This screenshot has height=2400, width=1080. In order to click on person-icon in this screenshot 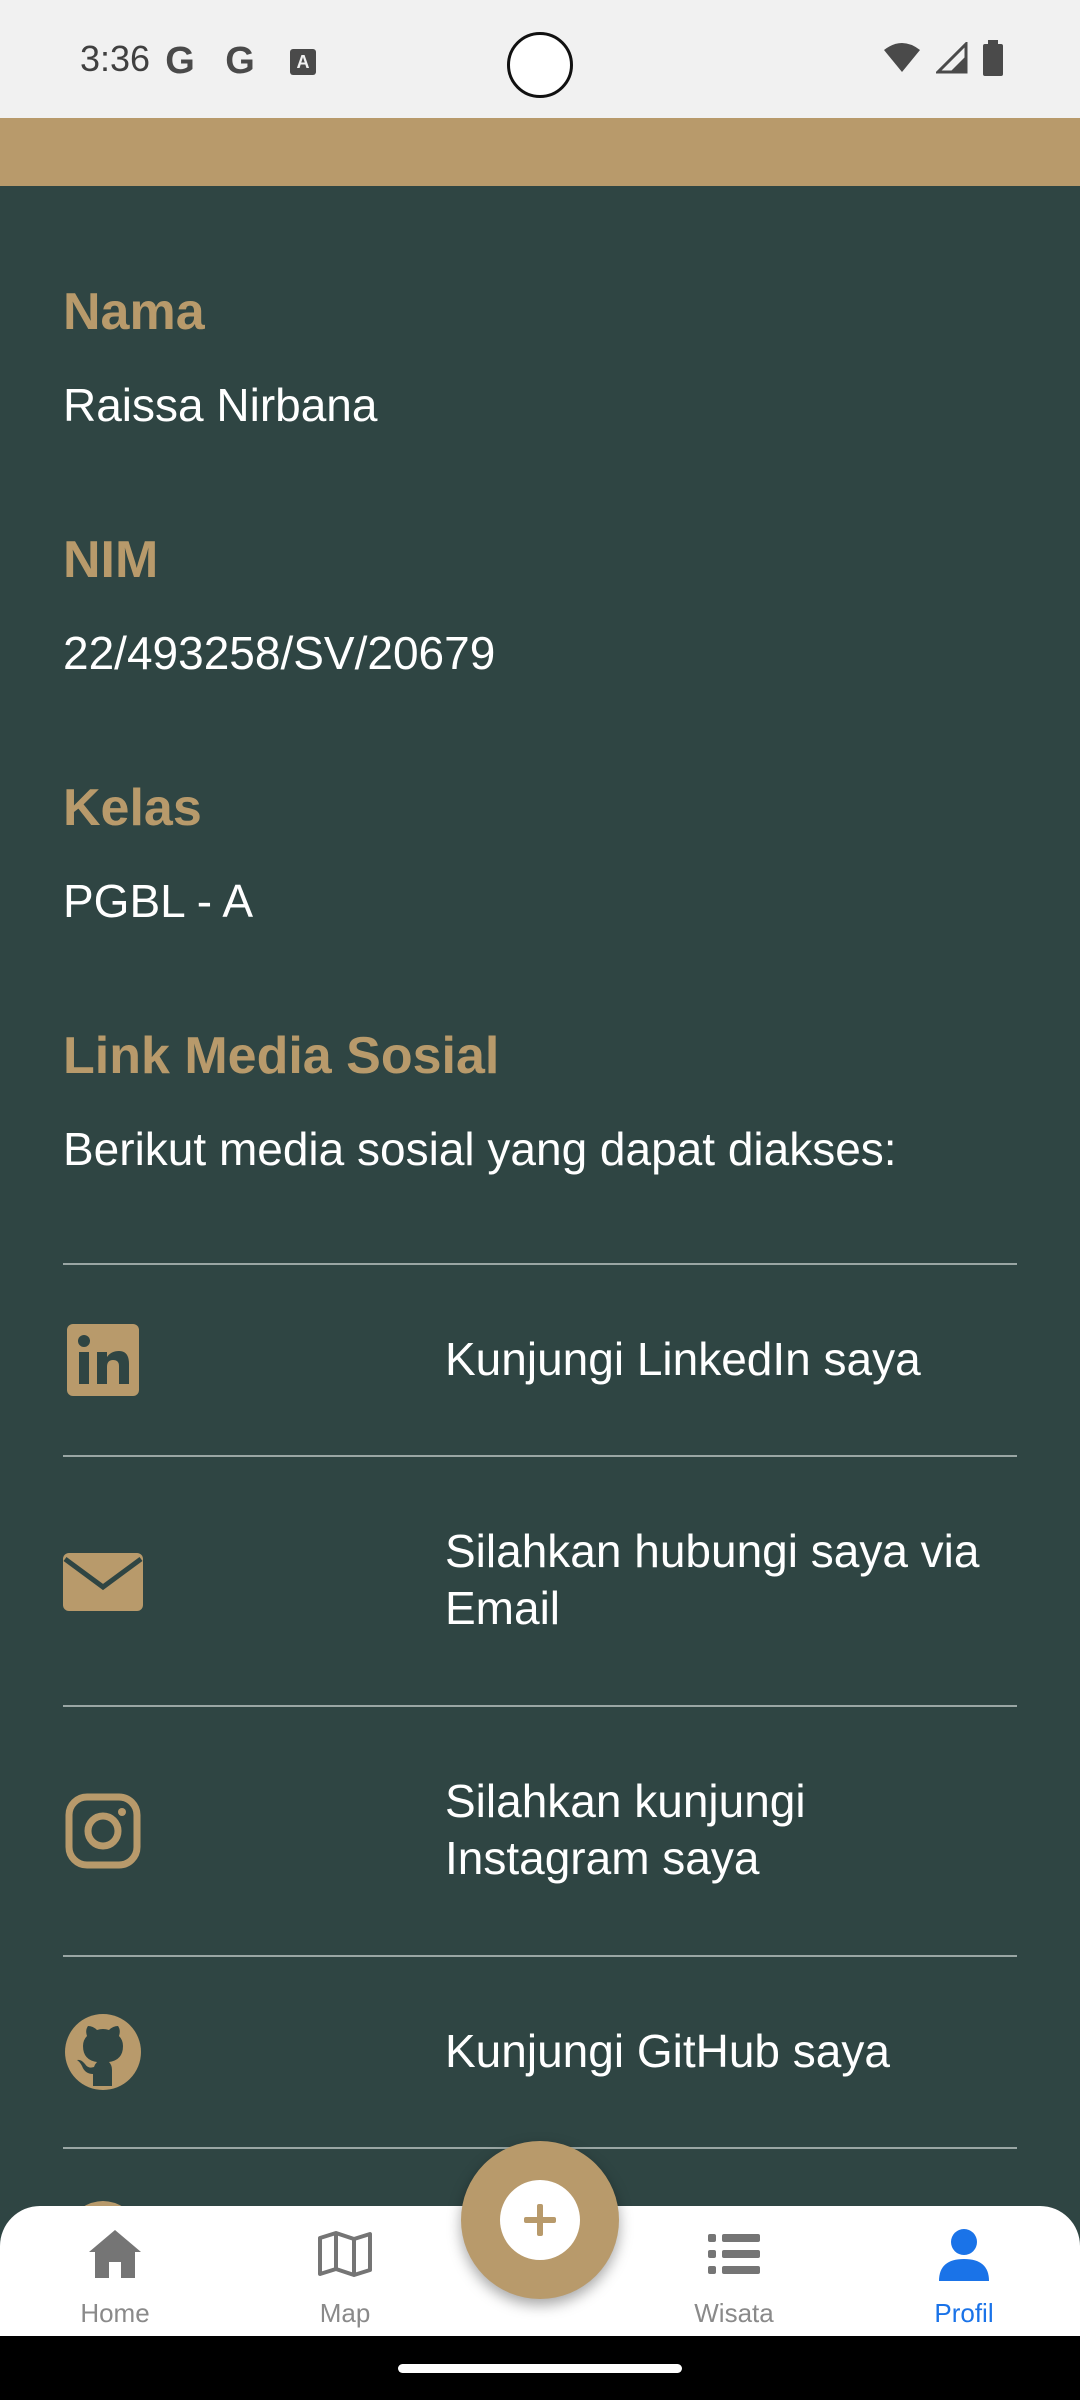, I will do `click(964, 2255)`.